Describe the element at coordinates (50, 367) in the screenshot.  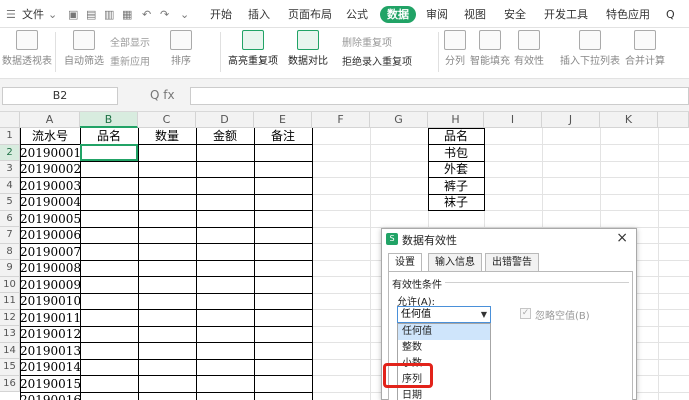
I see `cell-serial: 20190014` at that location.